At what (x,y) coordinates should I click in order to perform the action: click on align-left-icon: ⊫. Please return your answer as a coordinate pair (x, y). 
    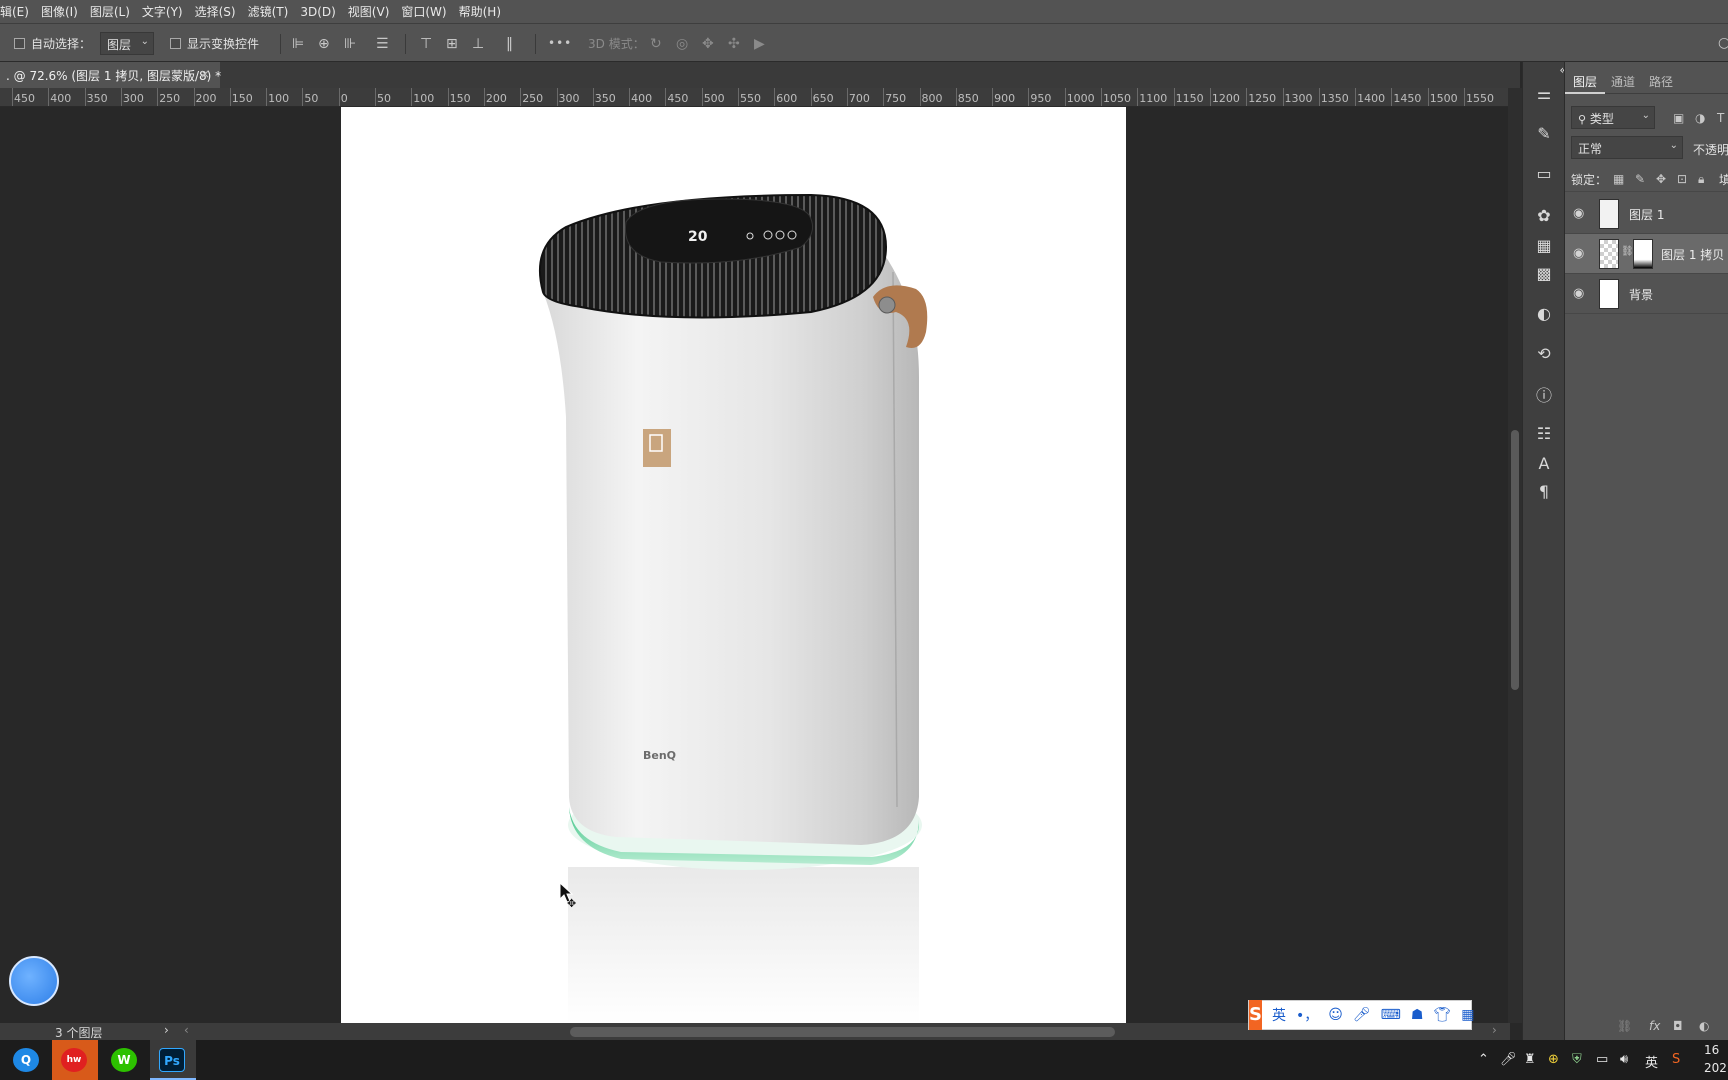
    Looking at the image, I should click on (298, 44).